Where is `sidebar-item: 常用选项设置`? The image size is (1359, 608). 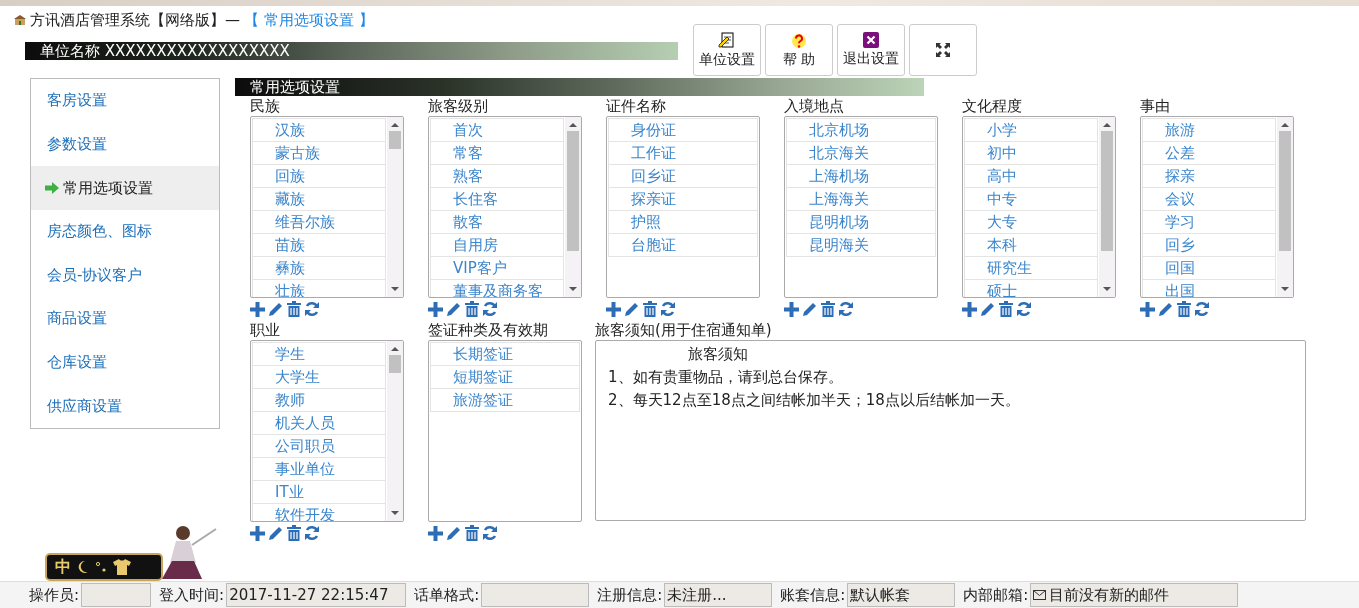
sidebar-item: 常用选项设置 is located at coordinates (125, 188).